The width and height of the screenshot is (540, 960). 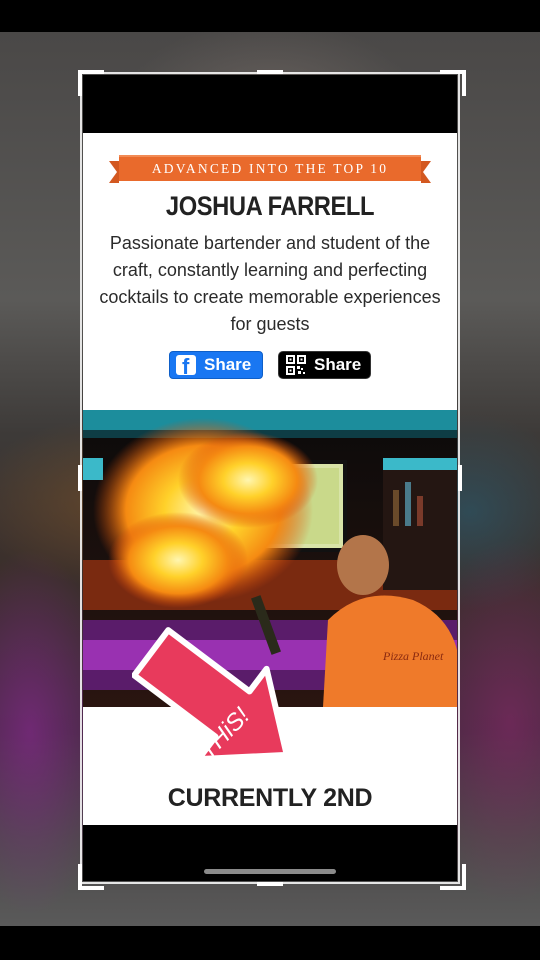 What do you see at coordinates (453, 877) in the screenshot?
I see `crop-handle-bottom-right` at bounding box center [453, 877].